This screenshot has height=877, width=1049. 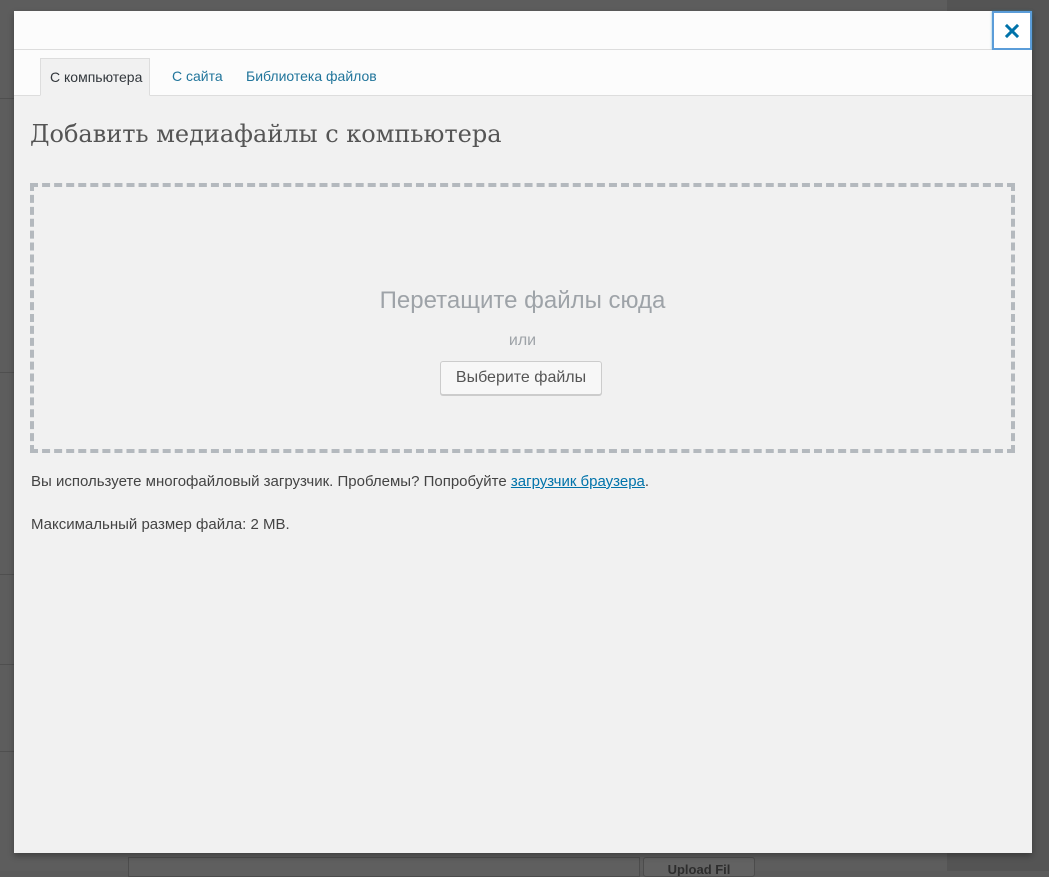 I want to click on modal-titlebar, so click(x=523, y=30).